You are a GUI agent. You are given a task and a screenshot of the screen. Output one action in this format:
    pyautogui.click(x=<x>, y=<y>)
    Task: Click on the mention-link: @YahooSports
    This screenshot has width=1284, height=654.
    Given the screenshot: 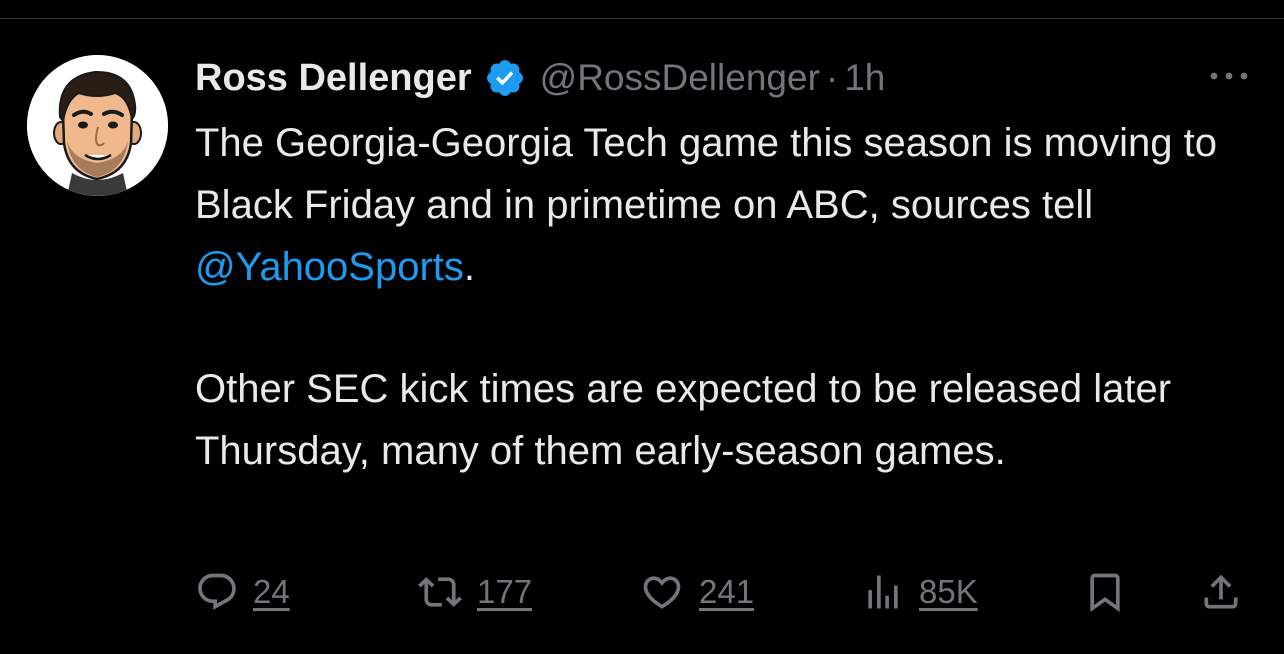 What is the action you would take?
    pyautogui.click(x=329, y=267)
    